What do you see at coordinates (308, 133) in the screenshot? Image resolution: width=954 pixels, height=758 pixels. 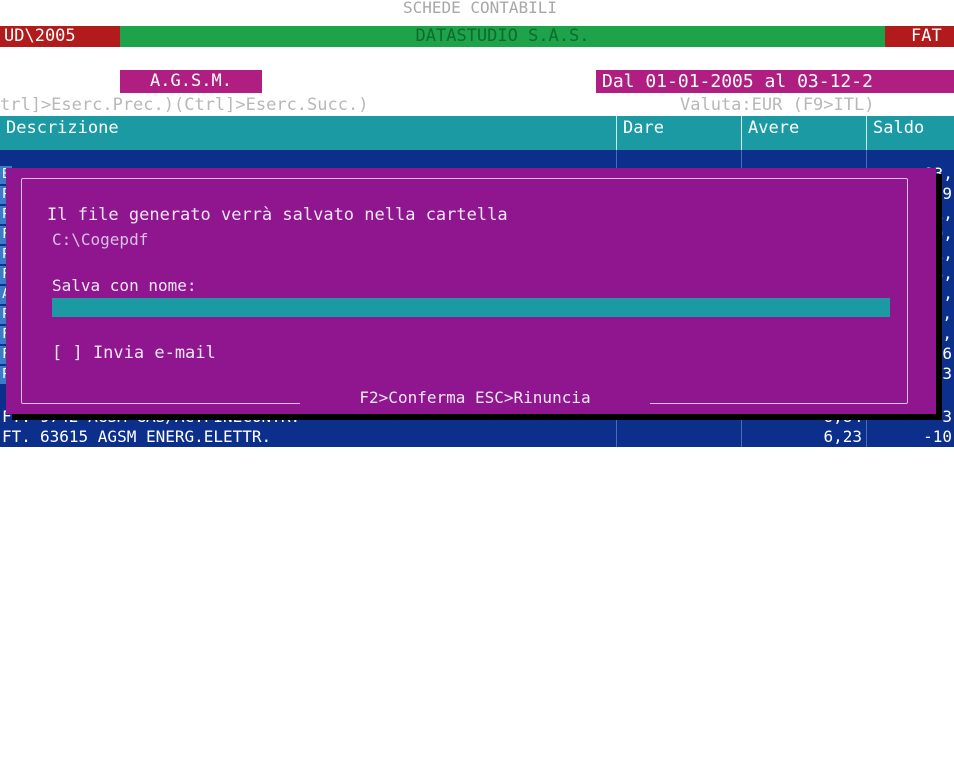 I see `header-descrizione: Descrizione` at bounding box center [308, 133].